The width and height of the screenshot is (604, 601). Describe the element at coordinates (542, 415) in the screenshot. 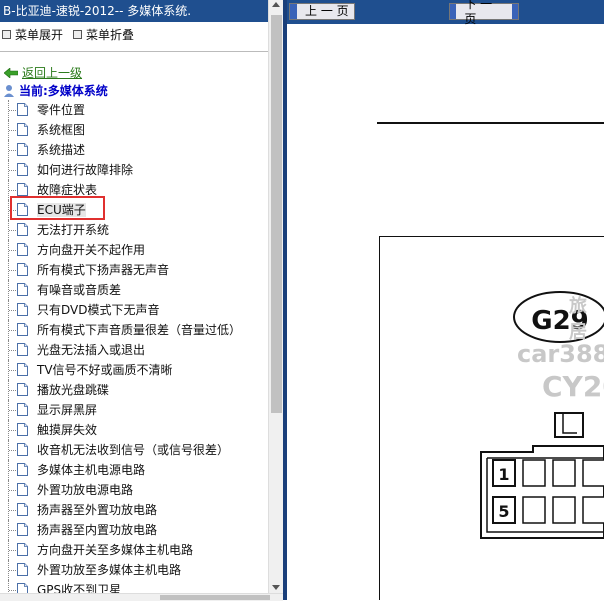

I see `connector-diagram: G29 1 5` at that location.